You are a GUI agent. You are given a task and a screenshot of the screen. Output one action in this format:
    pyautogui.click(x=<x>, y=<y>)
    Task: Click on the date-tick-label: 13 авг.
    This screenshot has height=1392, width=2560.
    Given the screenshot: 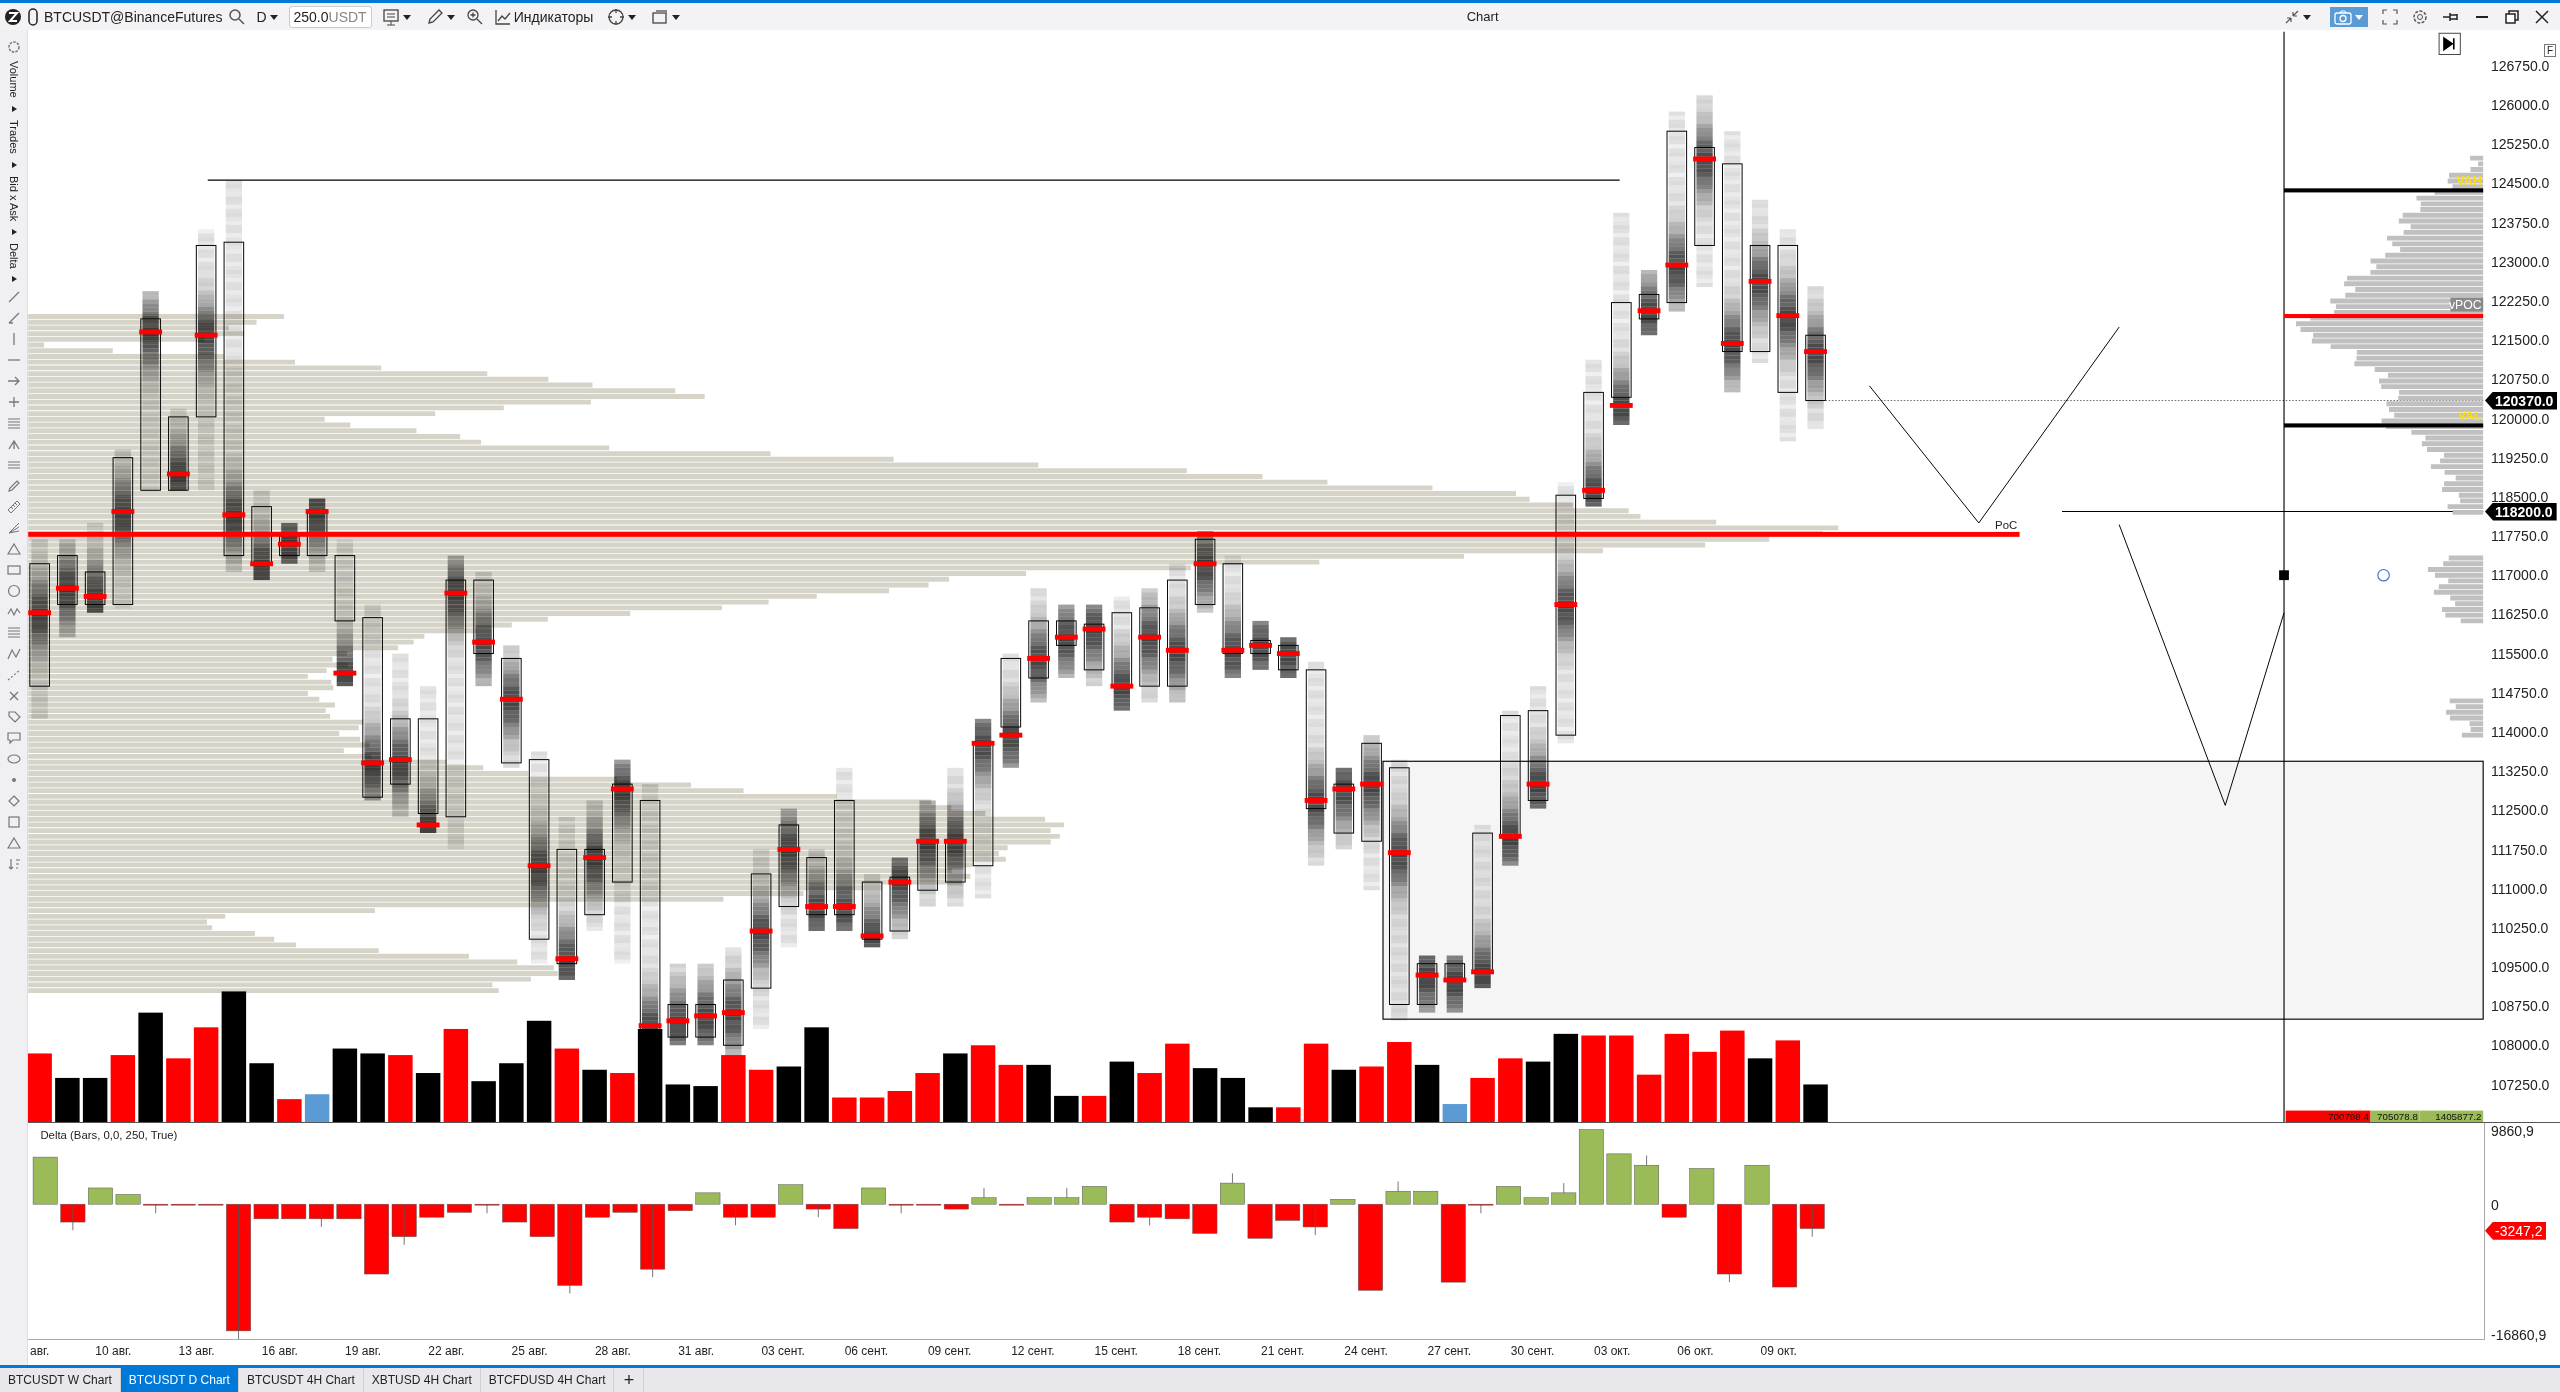 What is the action you would take?
    pyautogui.click(x=196, y=1351)
    